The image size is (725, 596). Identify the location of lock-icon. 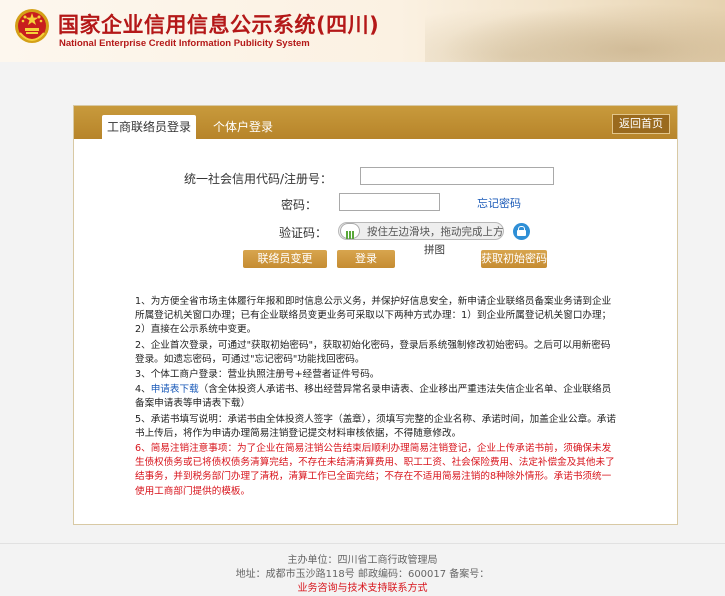
(521, 231).